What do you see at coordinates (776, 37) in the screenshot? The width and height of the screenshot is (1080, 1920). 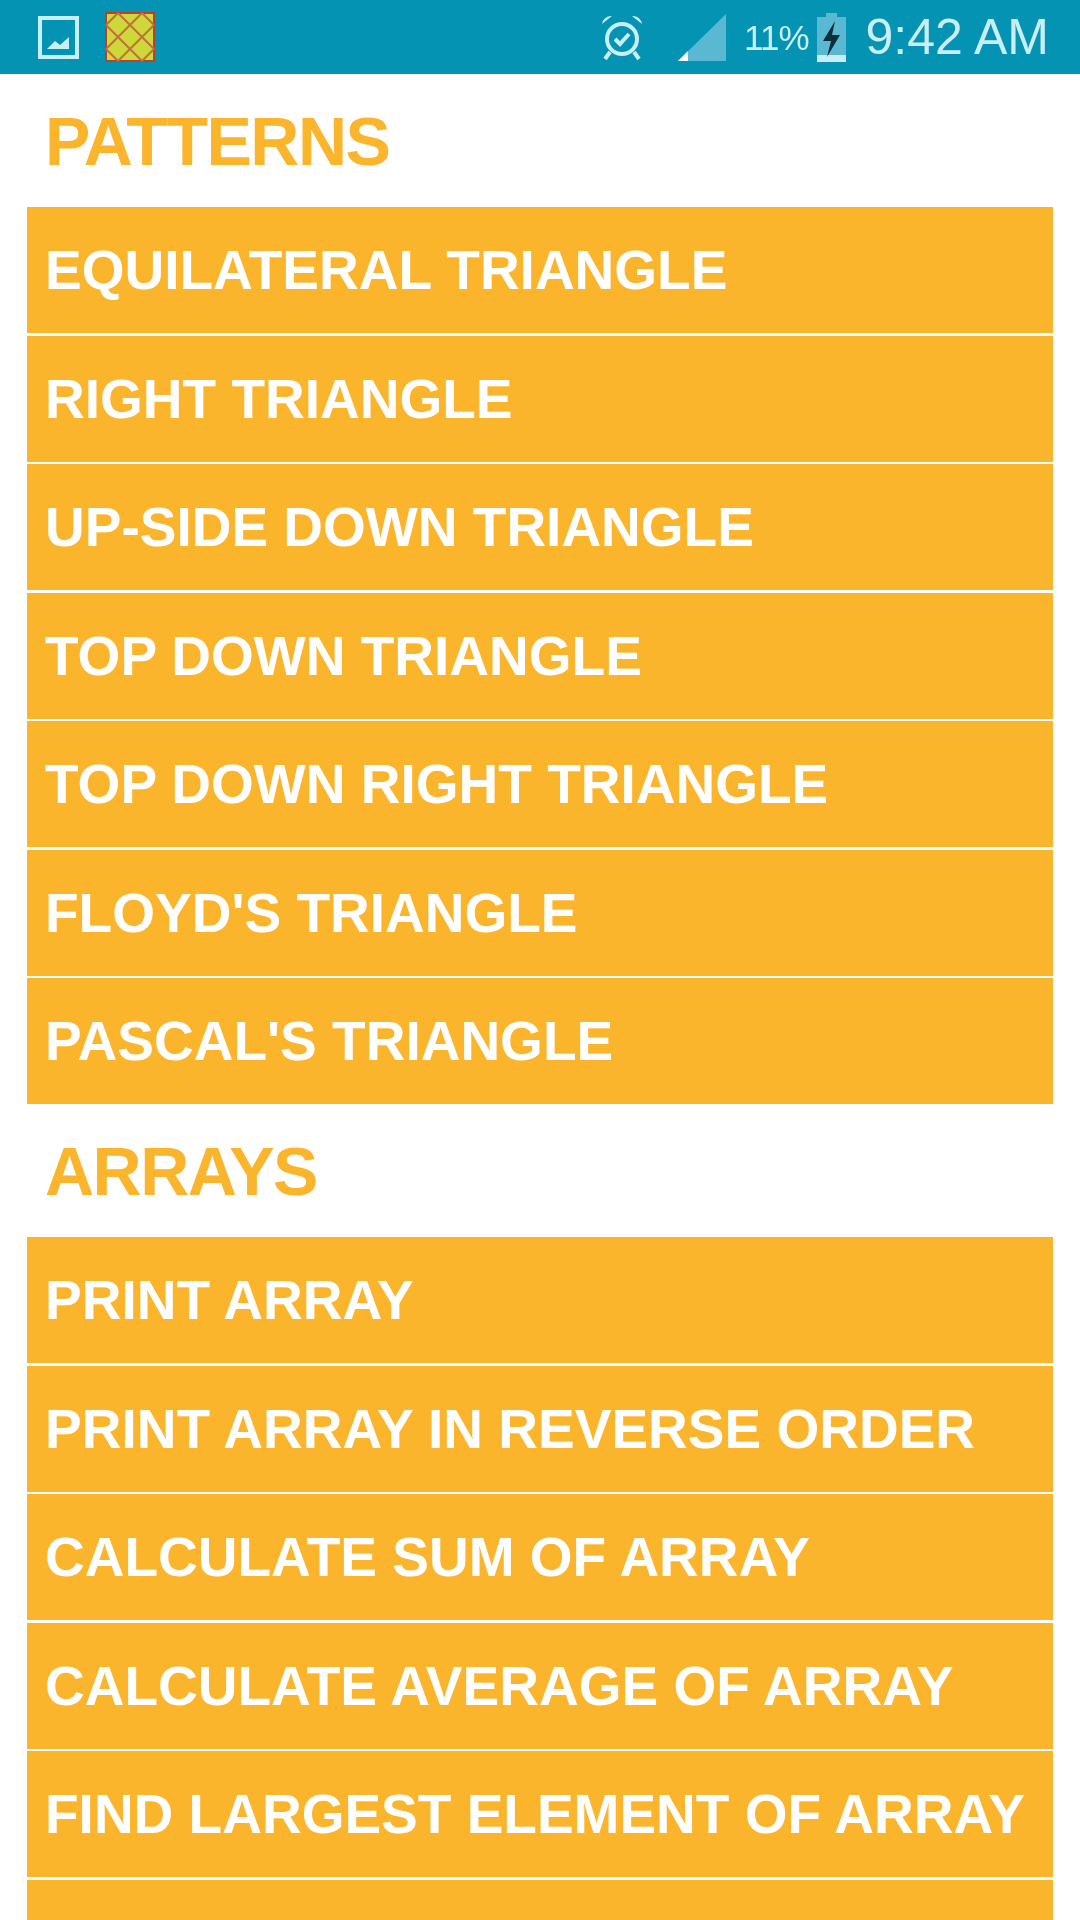 I see `battery-percent: 11%` at bounding box center [776, 37].